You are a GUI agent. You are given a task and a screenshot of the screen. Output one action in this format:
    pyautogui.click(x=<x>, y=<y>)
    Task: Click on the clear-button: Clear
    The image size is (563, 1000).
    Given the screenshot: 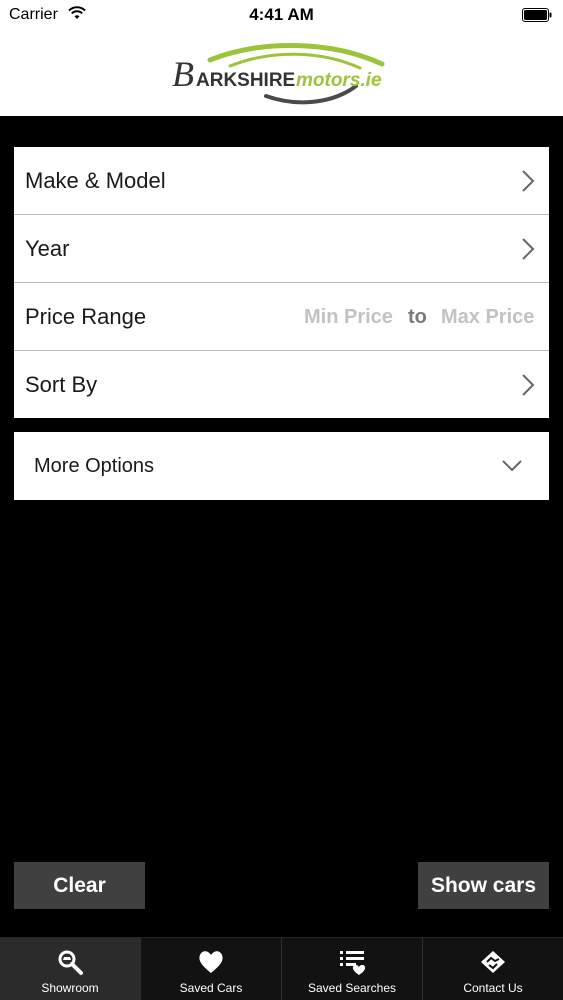 What is the action you would take?
    pyautogui.click(x=79, y=885)
    